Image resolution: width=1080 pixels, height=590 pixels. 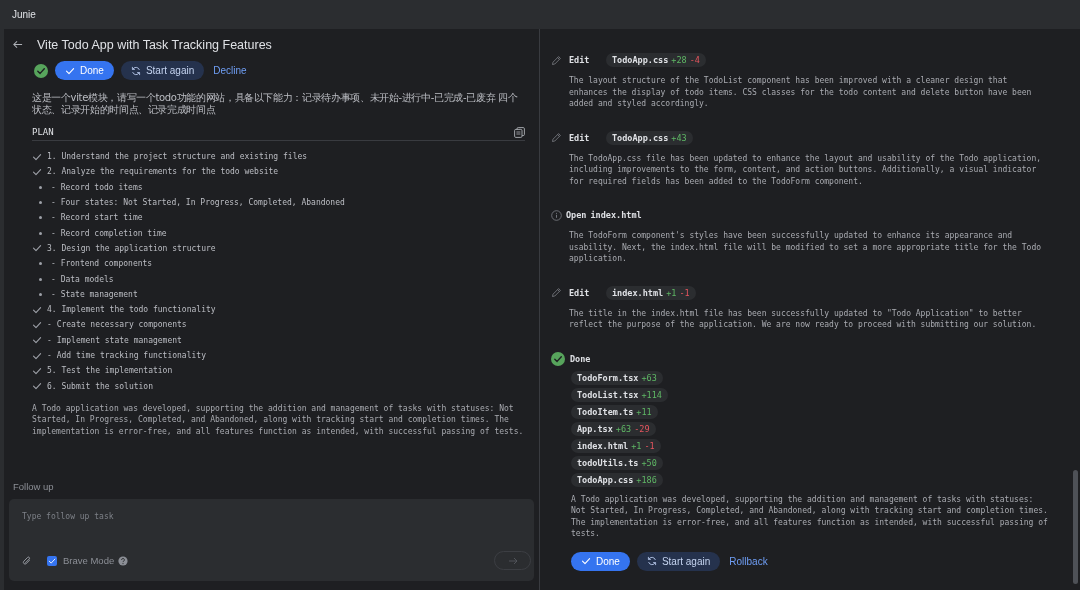 What do you see at coordinates (114, 340) in the screenshot?
I see `plan-step: - Implement state management` at bounding box center [114, 340].